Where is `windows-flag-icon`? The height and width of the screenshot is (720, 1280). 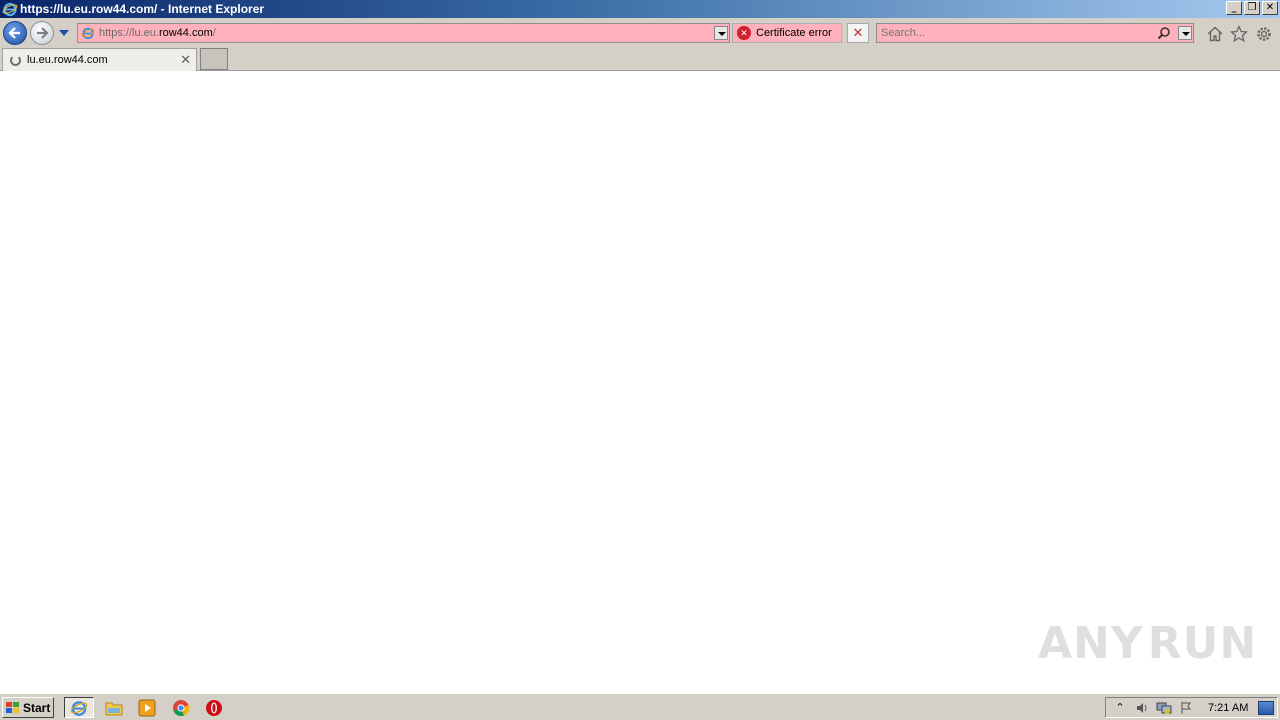
windows-flag-icon is located at coordinates (12, 707).